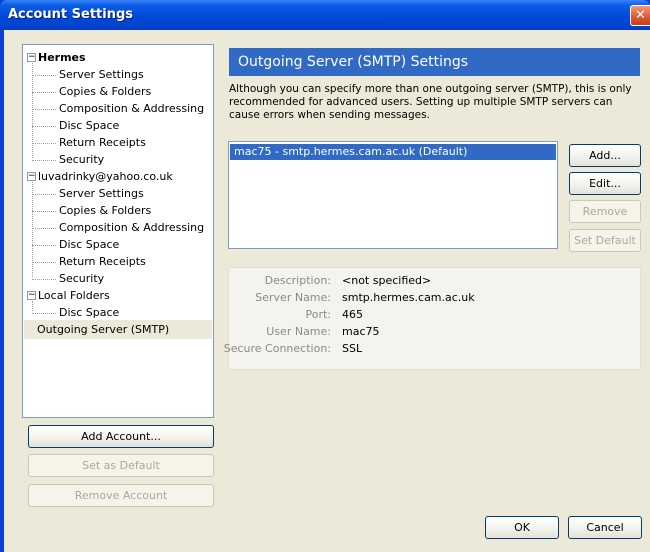  Describe the element at coordinates (103, 329) in the screenshot. I see `tree-outgoing-server-item: Outgoing Server (SMTP)` at that location.